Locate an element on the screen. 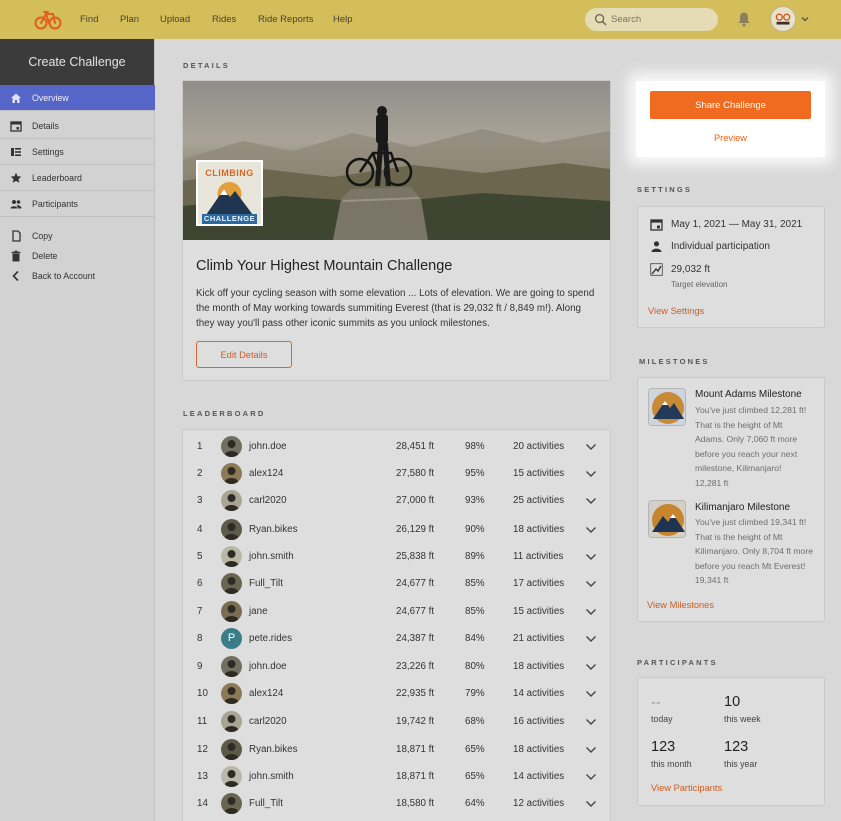 The width and height of the screenshot is (841, 821). sidebar-item-leaderboard: Leaderboard is located at coordinates (77, 178).